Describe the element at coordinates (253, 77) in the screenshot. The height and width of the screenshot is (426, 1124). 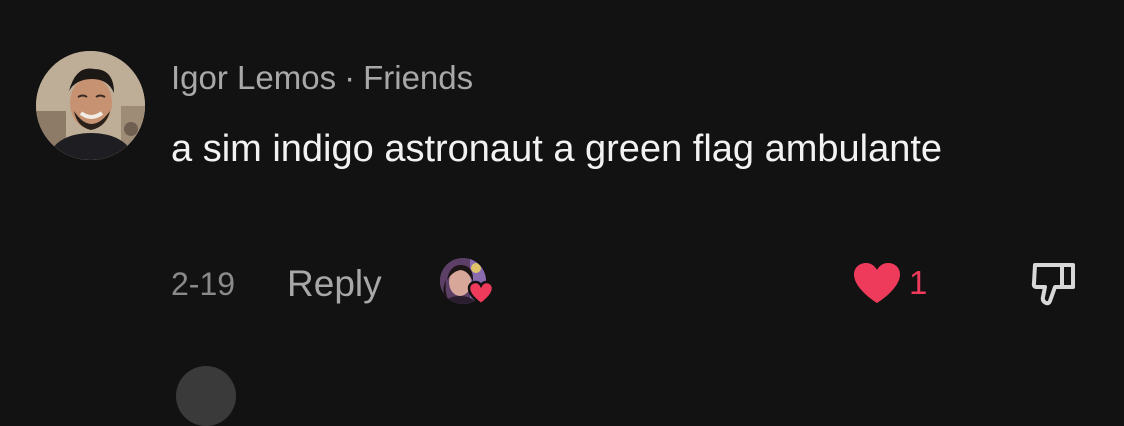
I see `author-name: Igor Lemos` at that location.